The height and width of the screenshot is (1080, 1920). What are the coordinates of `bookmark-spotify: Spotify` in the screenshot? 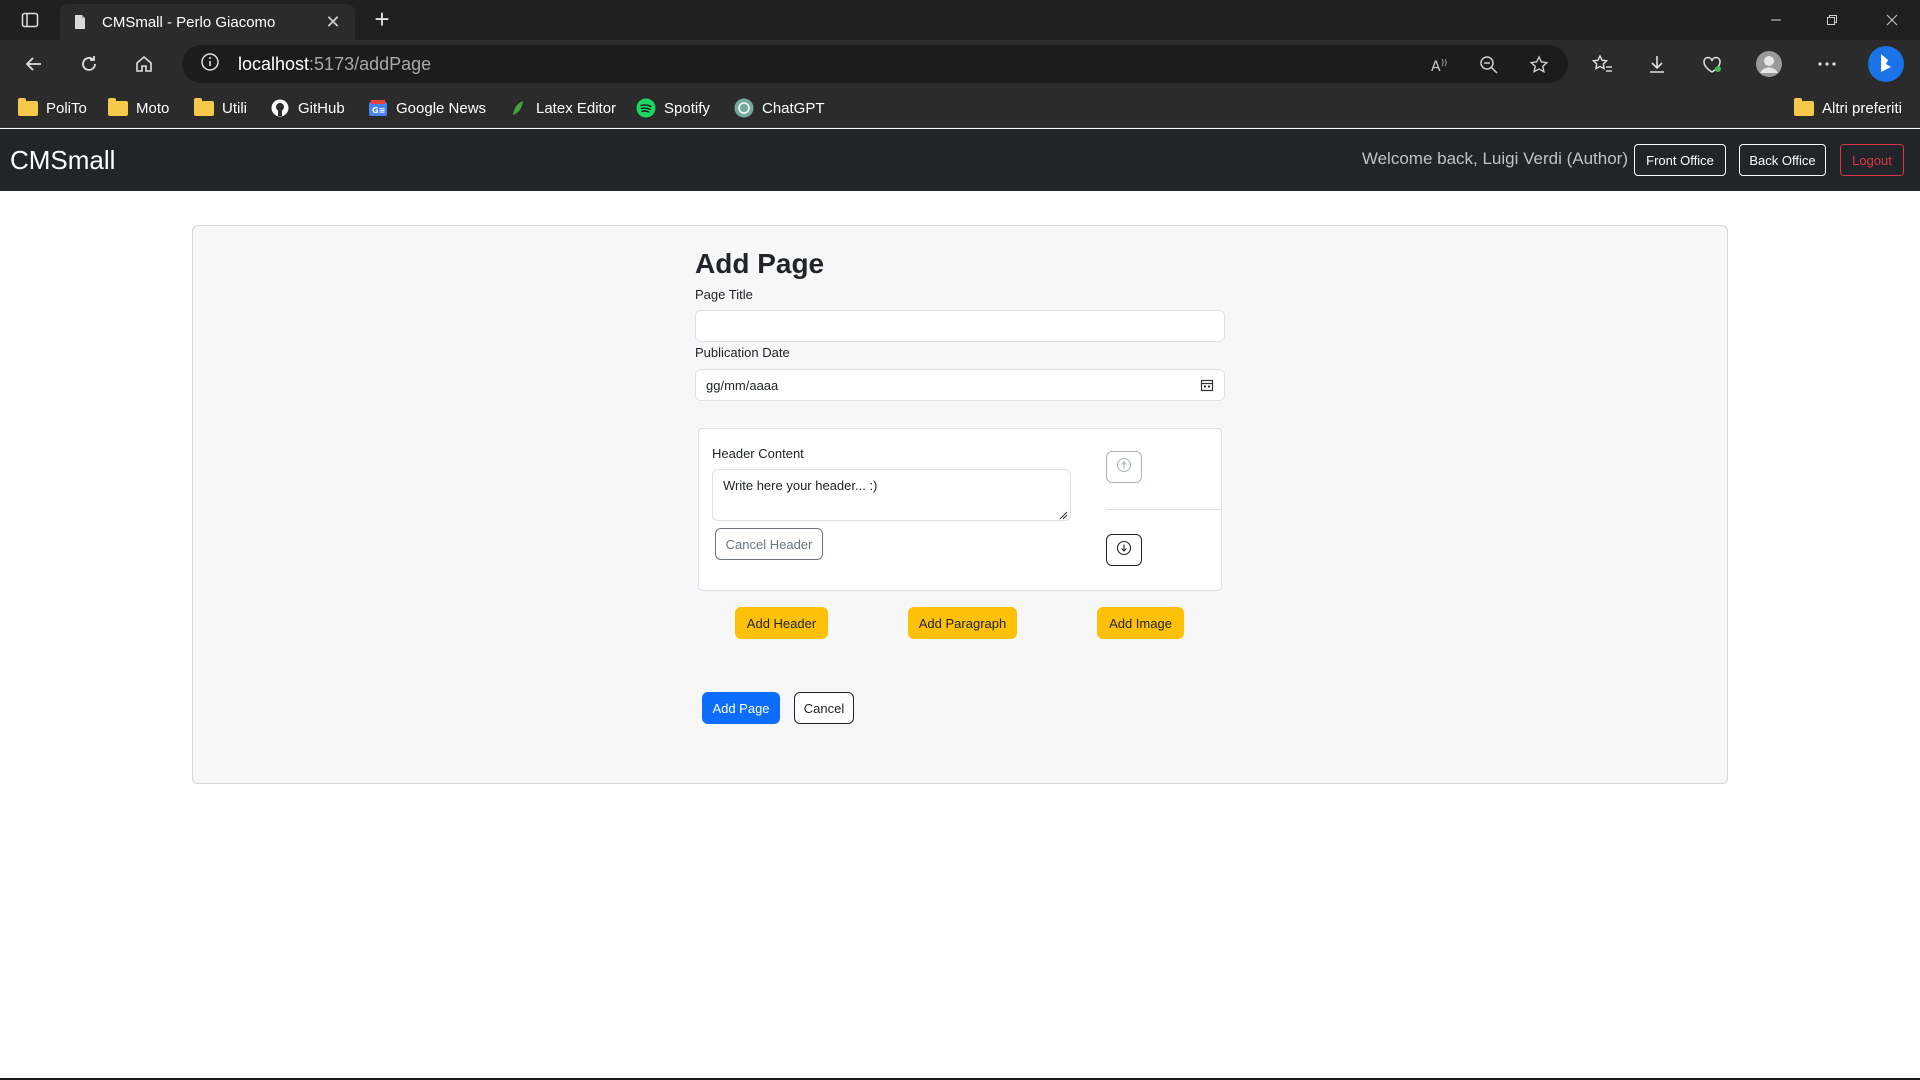 It's located at (673, 108).